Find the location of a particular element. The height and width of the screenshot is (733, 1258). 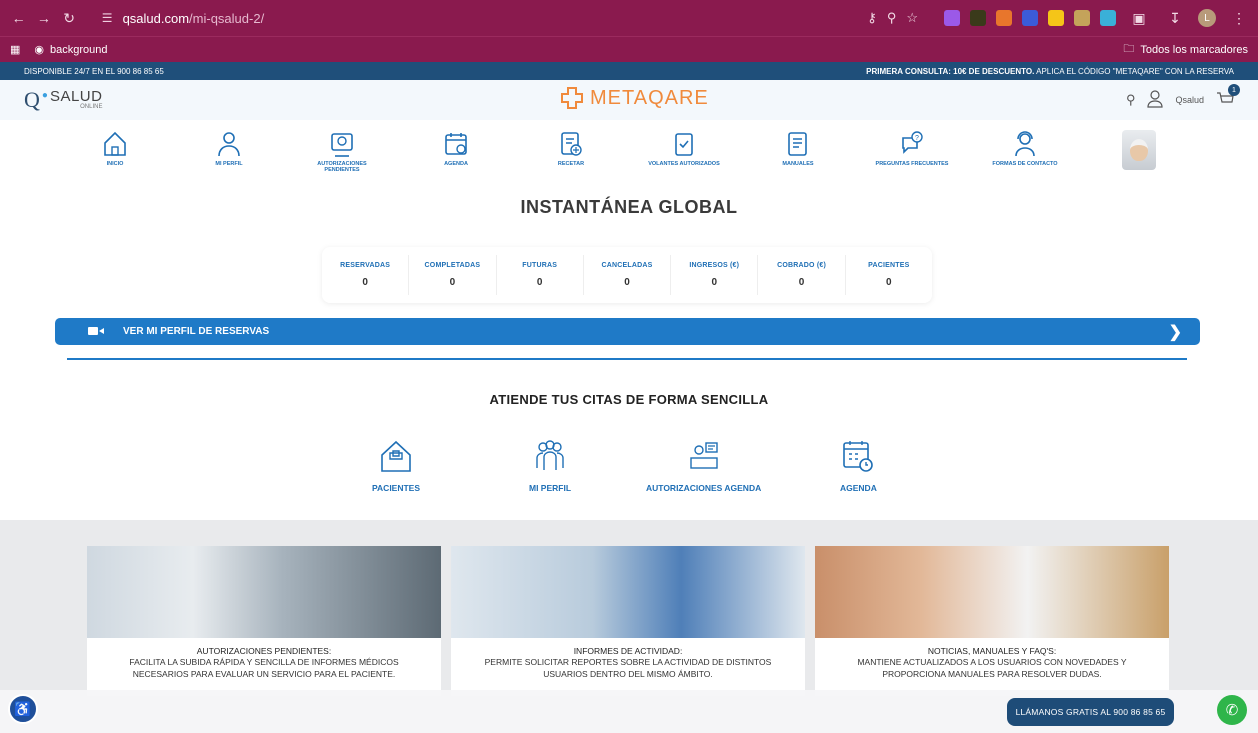

house-medical-icon is located at coordinates (396, 456).